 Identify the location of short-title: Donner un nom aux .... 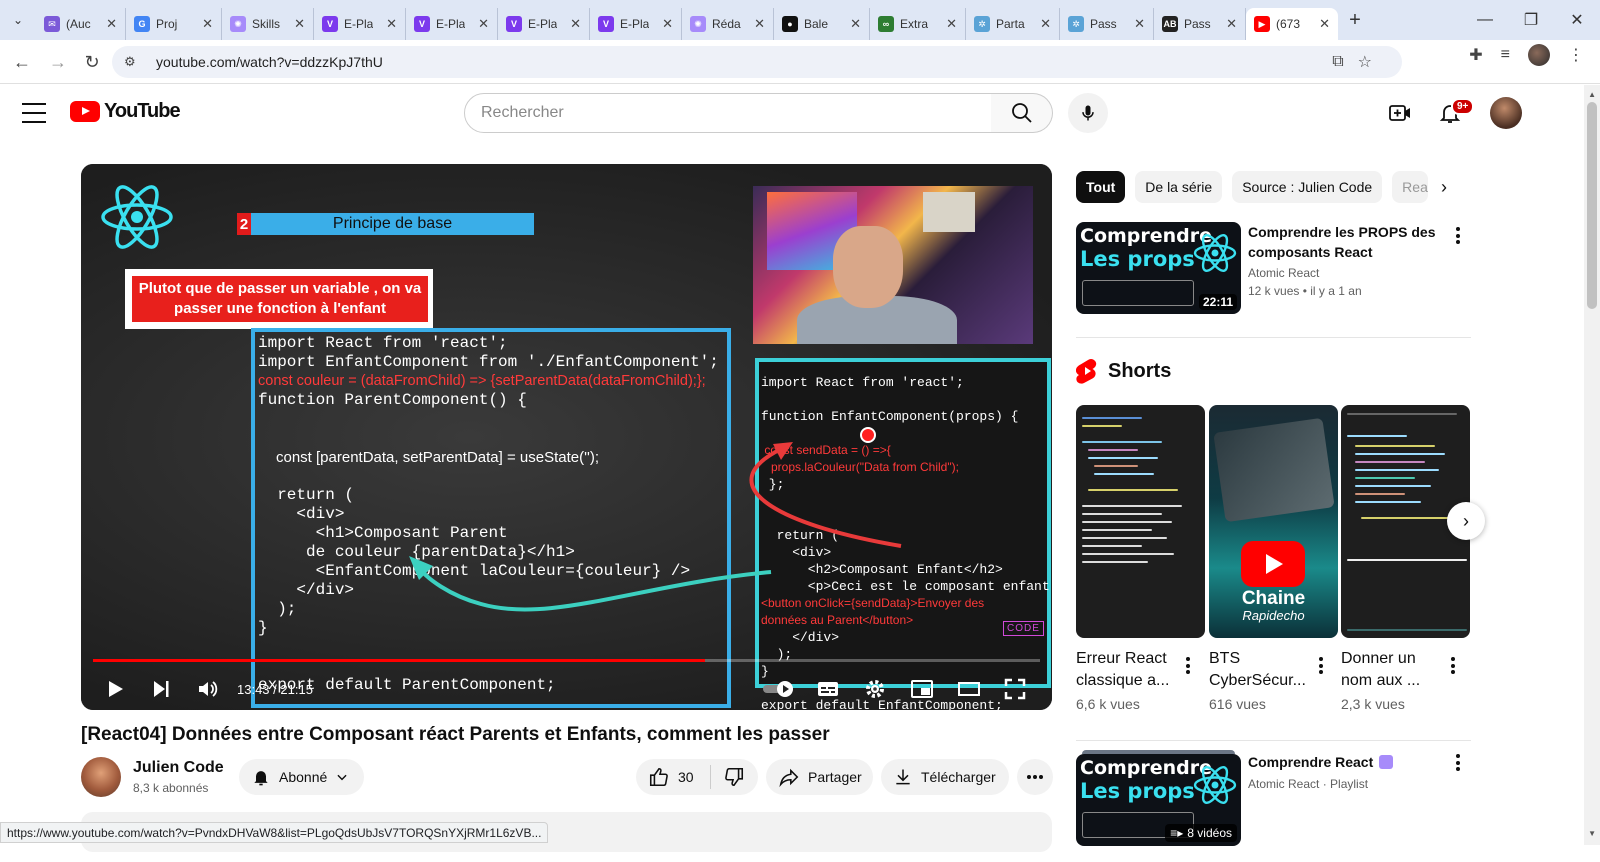
(1391, 670).